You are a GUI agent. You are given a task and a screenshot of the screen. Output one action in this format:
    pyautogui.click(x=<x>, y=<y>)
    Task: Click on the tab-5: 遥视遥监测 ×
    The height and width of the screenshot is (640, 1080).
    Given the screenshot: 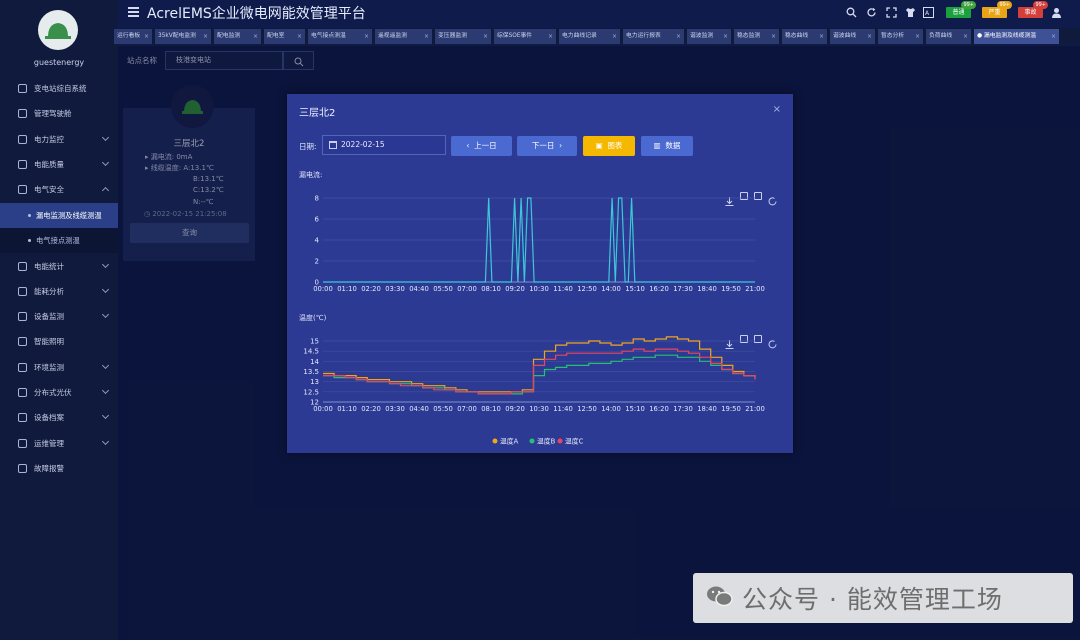 What is the action you would take?
    pyautogui.click(x=403, y=36)
    